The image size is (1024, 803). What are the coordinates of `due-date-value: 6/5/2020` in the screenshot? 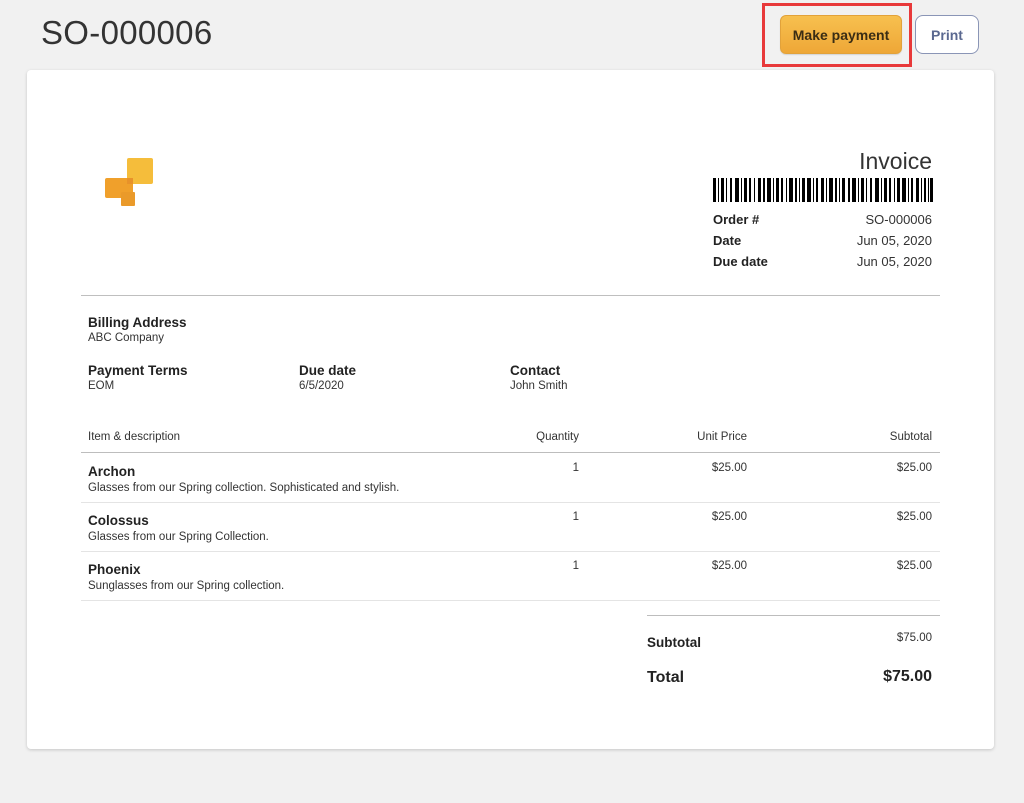 It's located at (321, 386).